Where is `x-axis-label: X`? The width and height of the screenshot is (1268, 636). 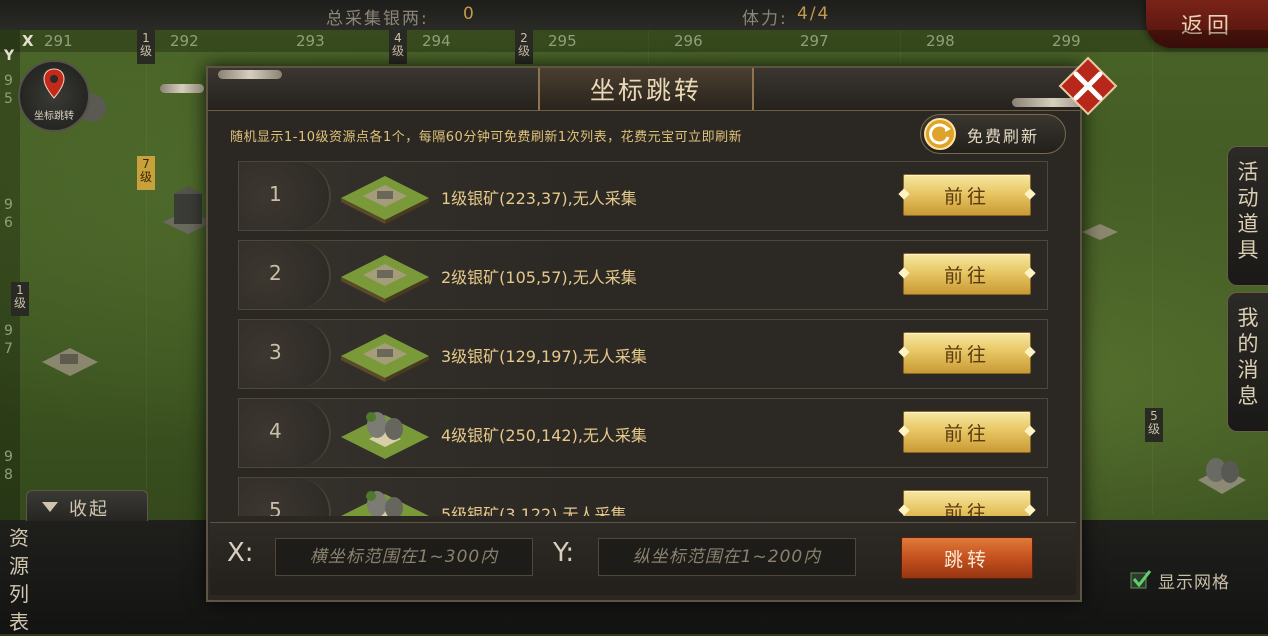
x-axis-label: X is located at coordinates (28, 41).